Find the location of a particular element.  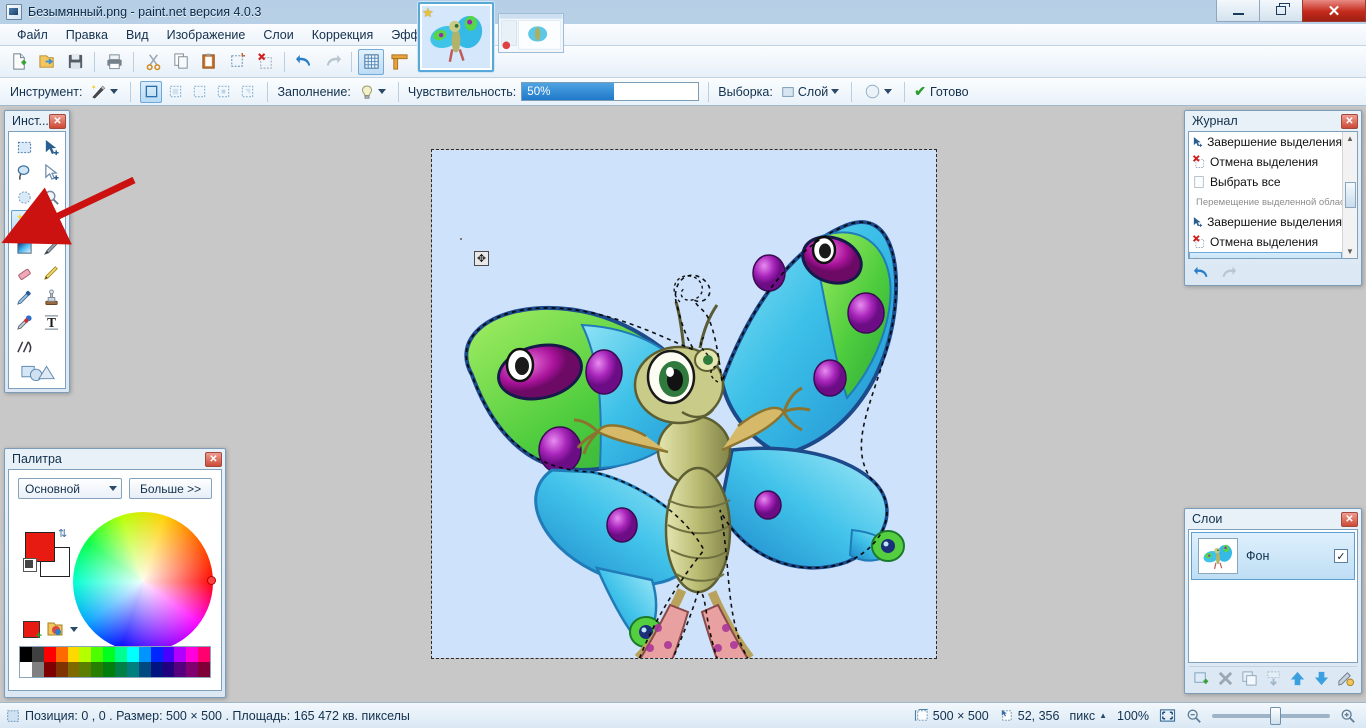

arrow-down-icon is located at coordinates (1321, 678).